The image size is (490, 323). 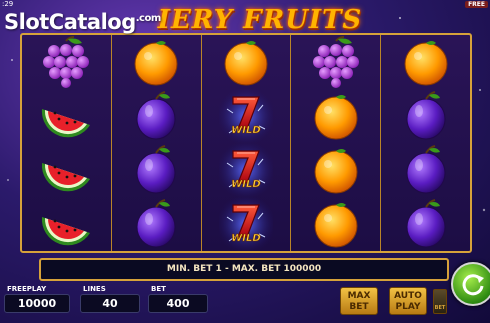 I want to click on free-badge: FREE, so click(x=476, y=4).